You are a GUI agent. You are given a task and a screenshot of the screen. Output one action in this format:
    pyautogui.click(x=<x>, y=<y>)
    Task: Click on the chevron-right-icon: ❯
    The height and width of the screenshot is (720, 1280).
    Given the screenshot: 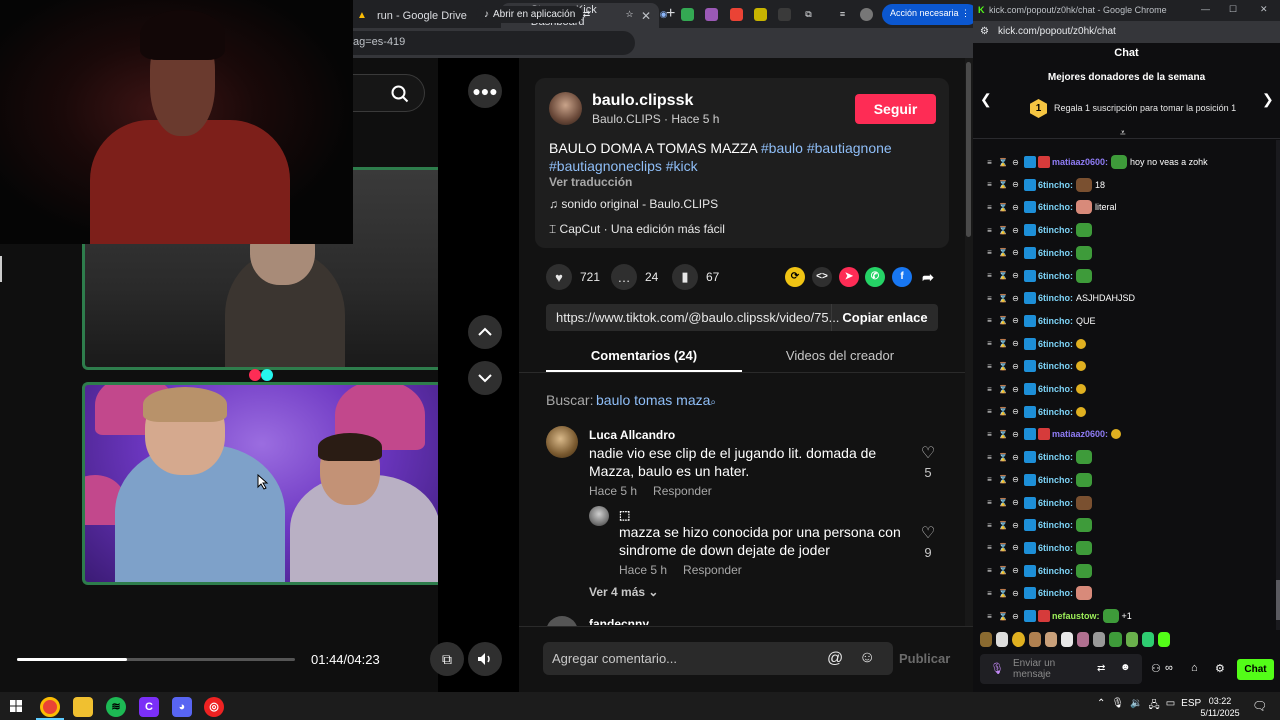 What is the action you would take?
    pyautogui.click(x=1268, y=99)
    